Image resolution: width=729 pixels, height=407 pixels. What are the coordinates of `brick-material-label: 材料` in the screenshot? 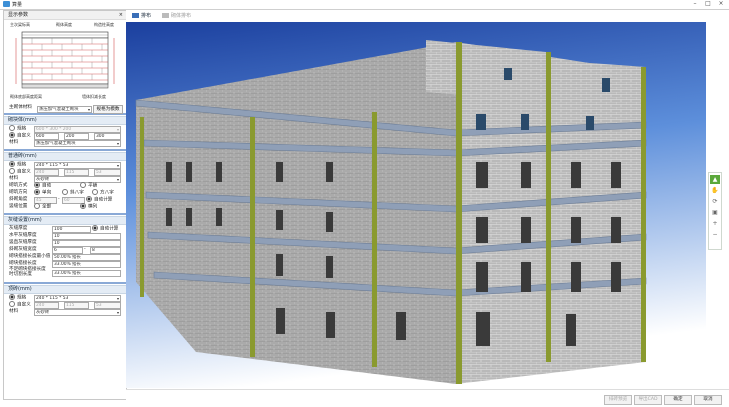 It's located at (14, 178).